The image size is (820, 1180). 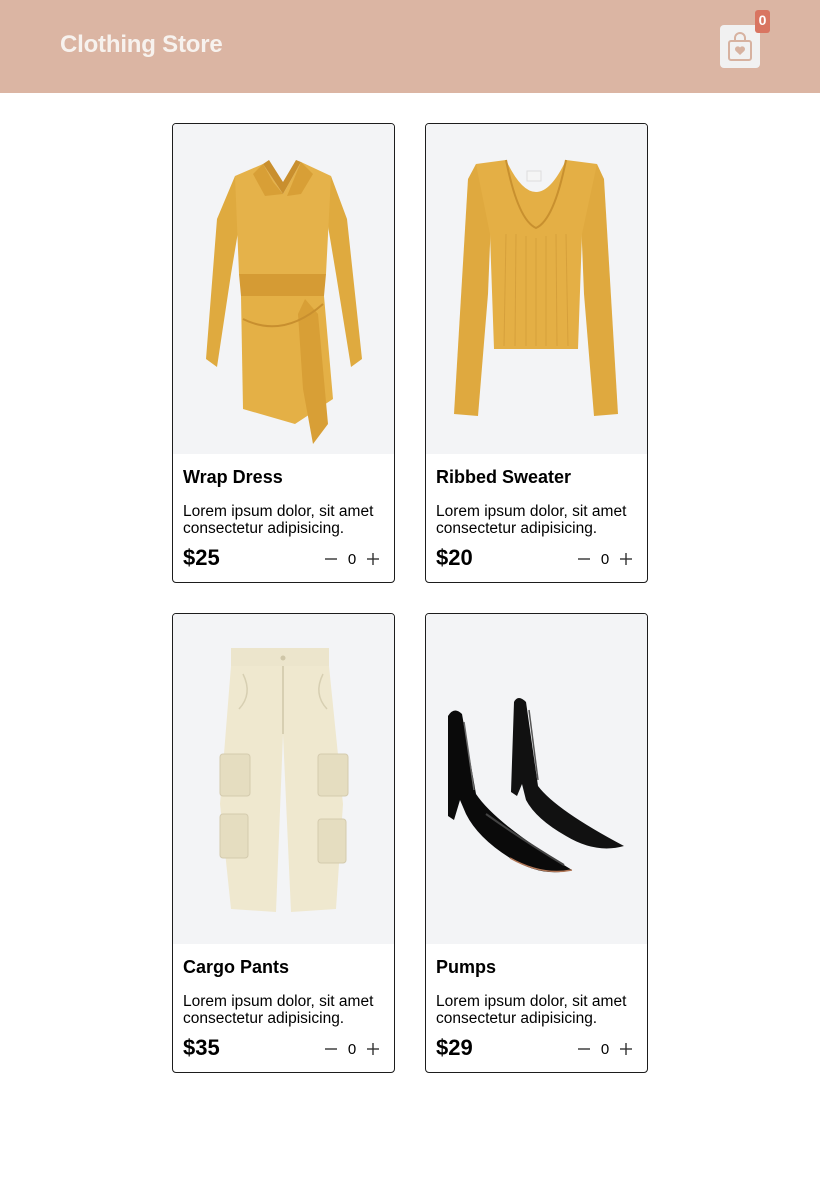 I want to click on product-name: Ribbed Sweater, so click(x=504, y=477).